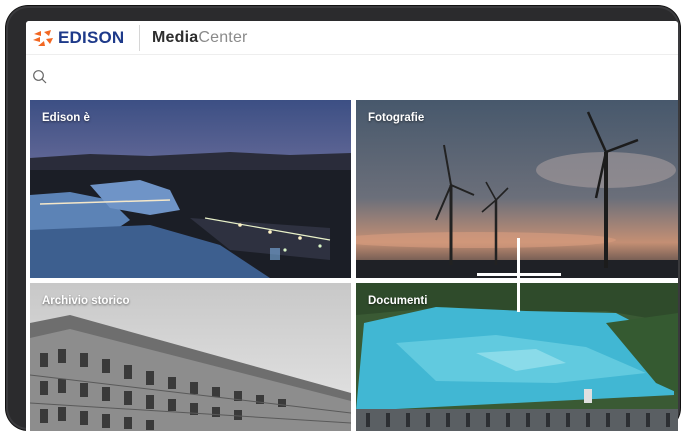 The image size is (686, 436). I want to click on tile-label: Archivio storico, so click(86, 301).